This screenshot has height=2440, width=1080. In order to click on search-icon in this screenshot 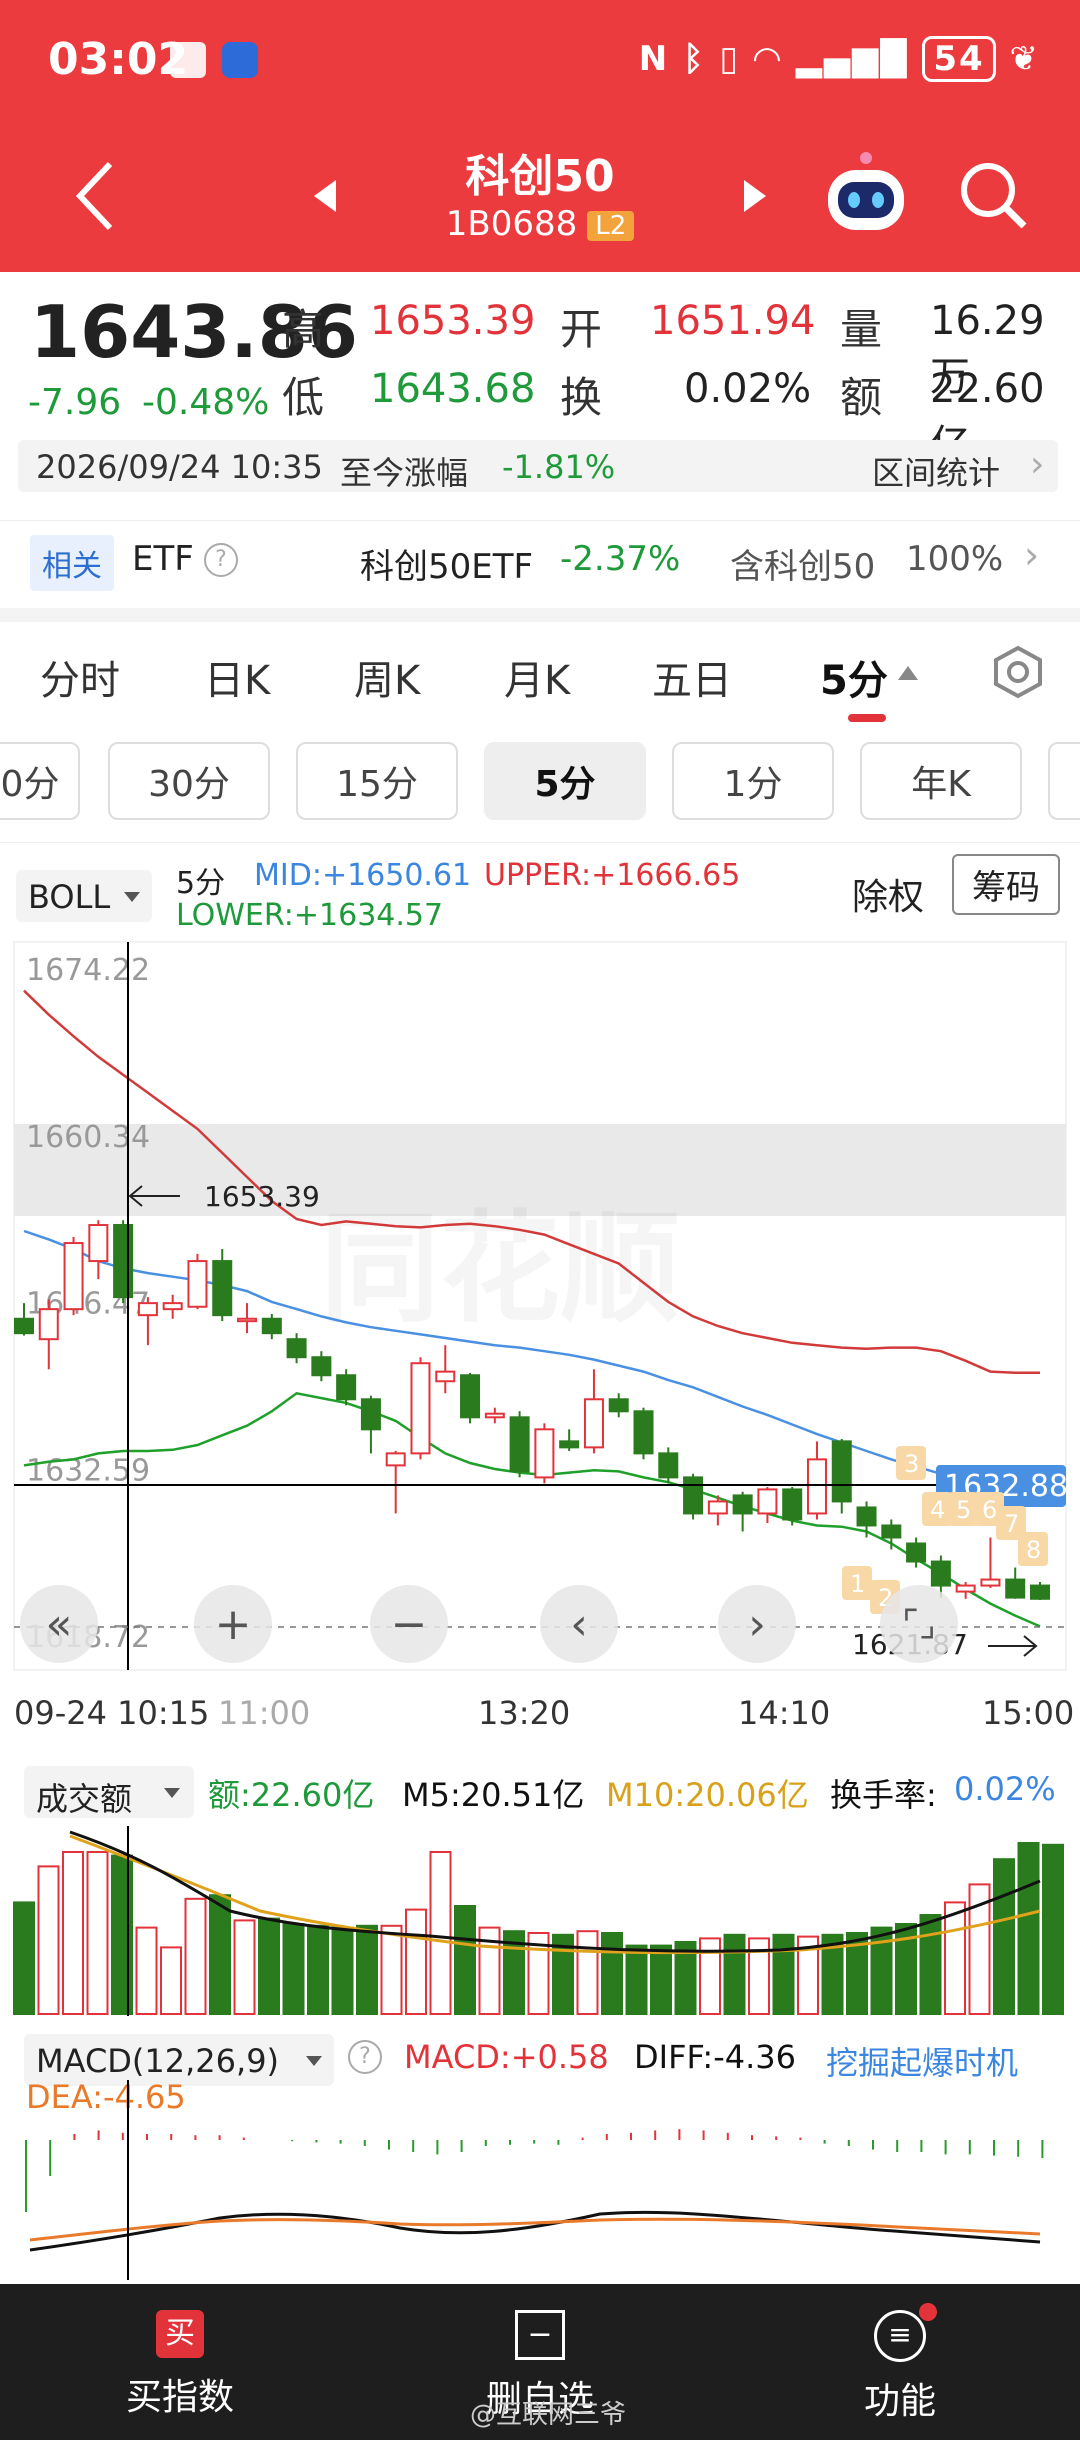, I will do `click(994, 196)`.